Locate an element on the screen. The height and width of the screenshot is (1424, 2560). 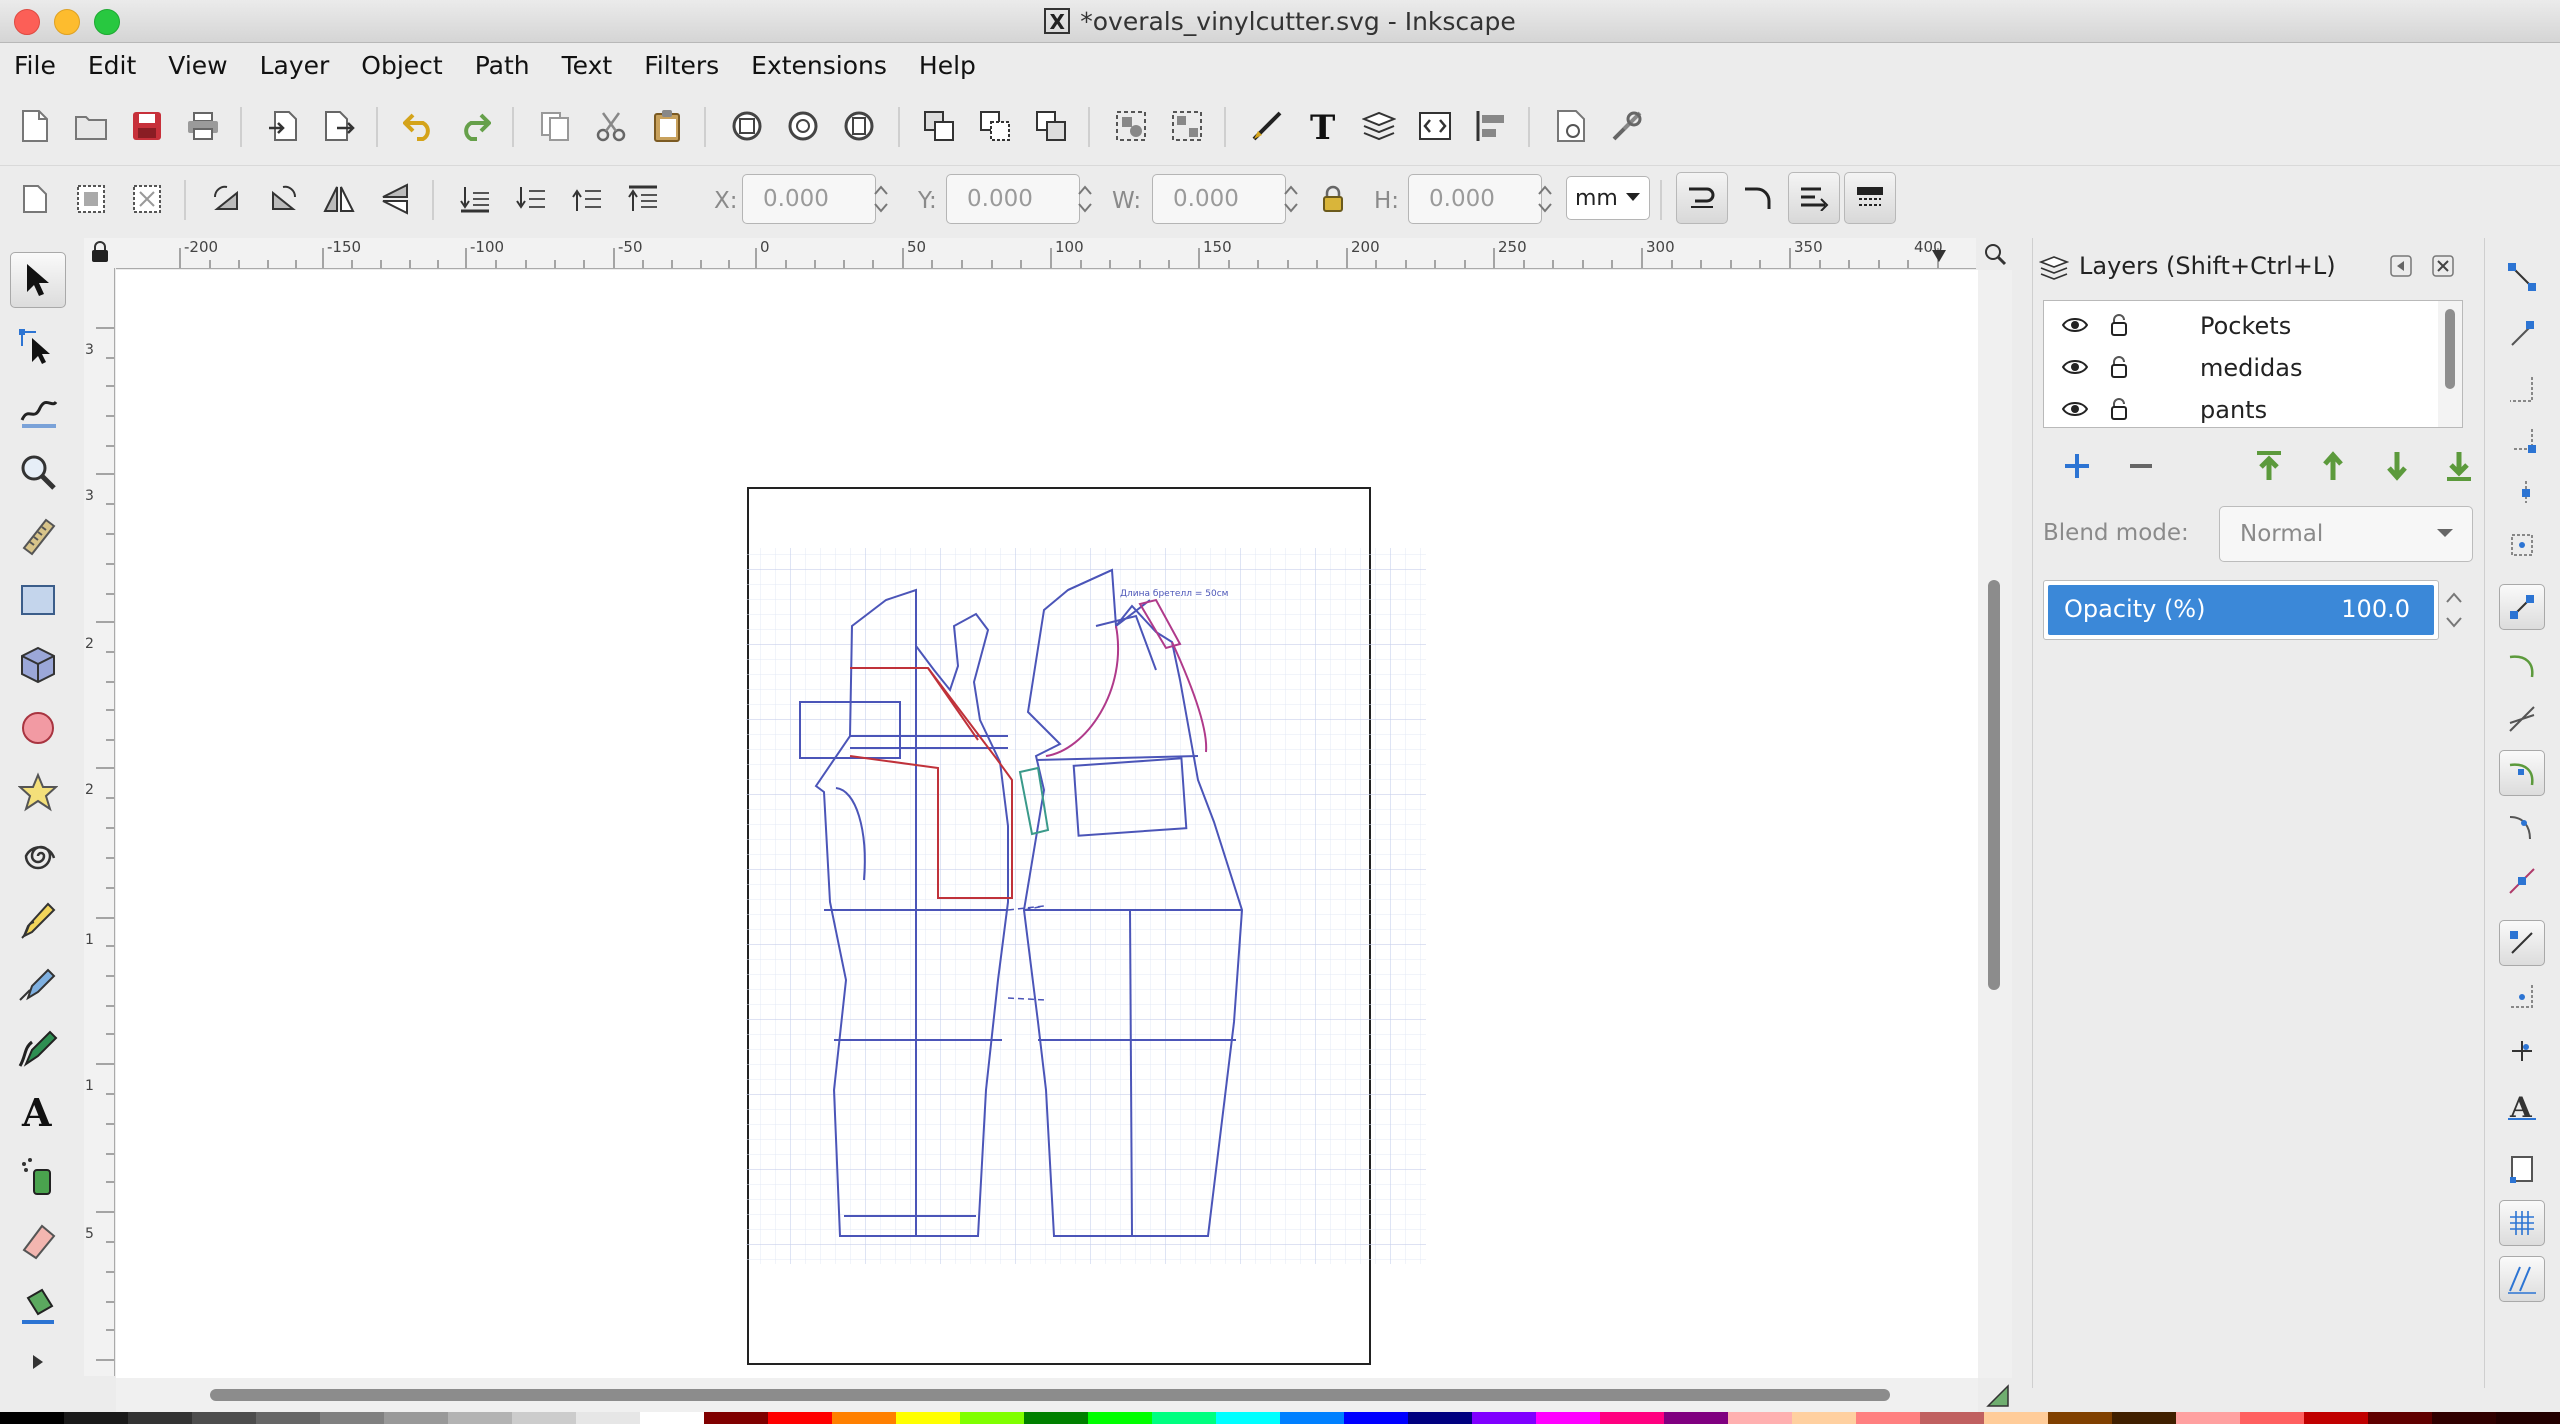
star-tool is located at coordinates (38, 792).